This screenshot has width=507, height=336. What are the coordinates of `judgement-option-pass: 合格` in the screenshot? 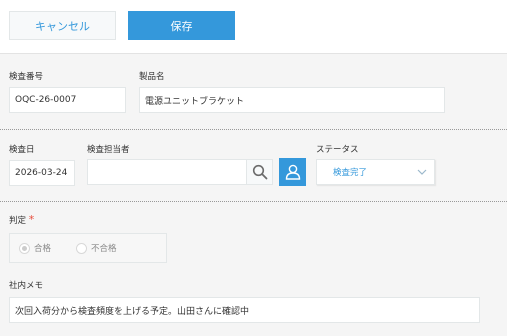 It's located at (35, 248).